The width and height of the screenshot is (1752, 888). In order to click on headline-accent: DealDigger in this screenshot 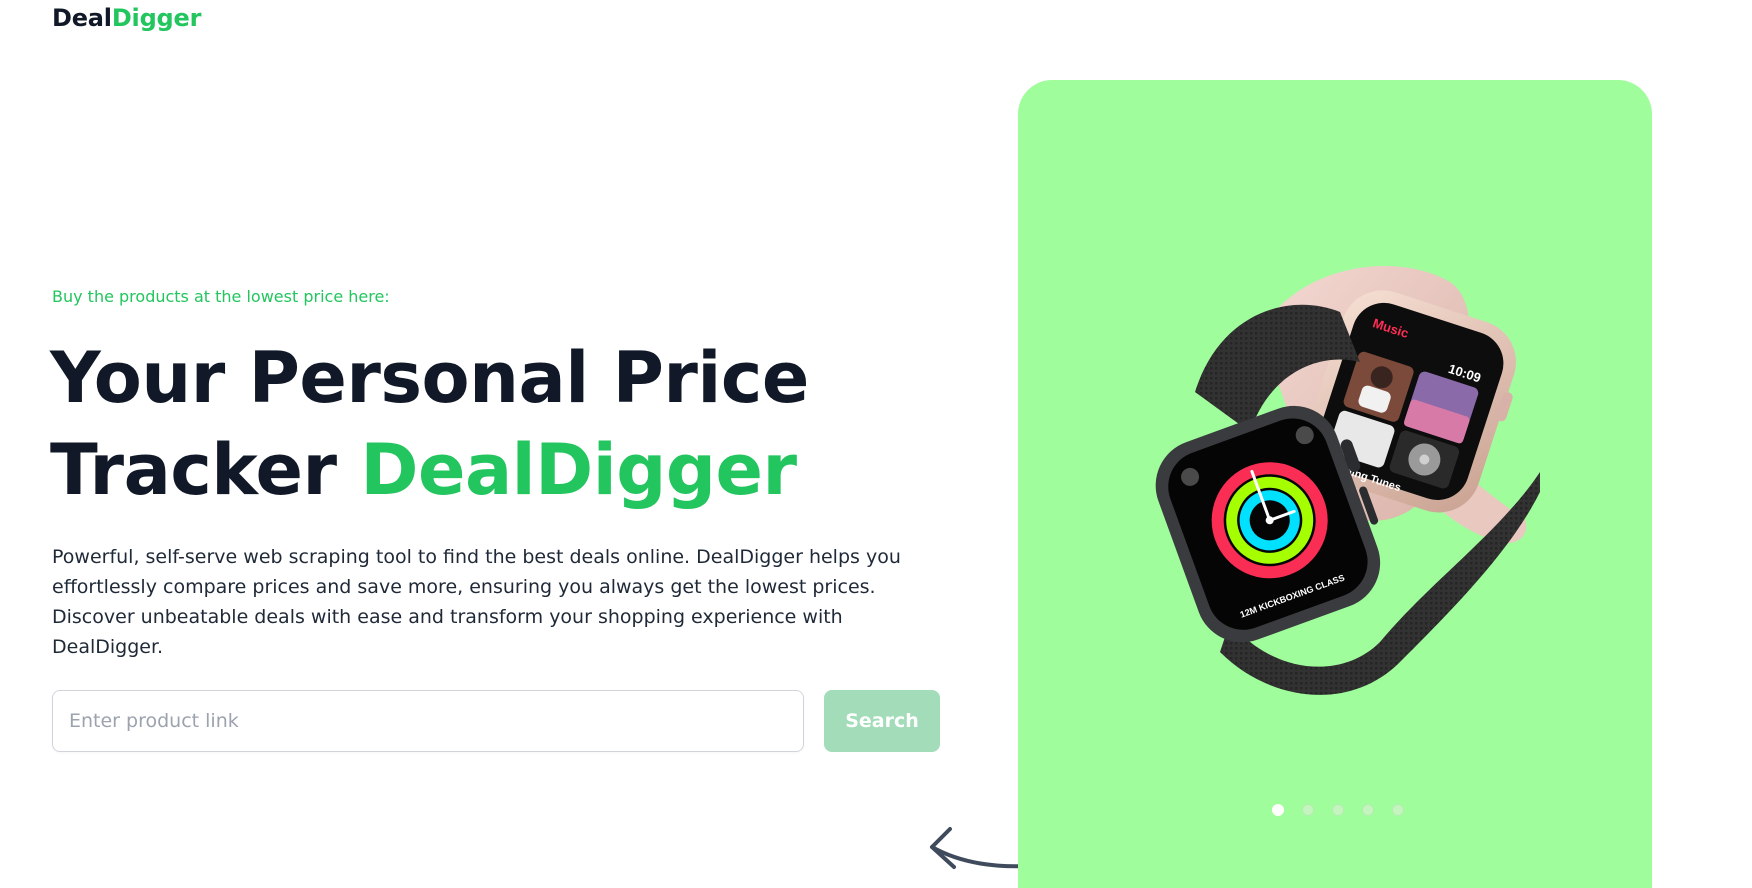, I will do `click(578, 470)`.